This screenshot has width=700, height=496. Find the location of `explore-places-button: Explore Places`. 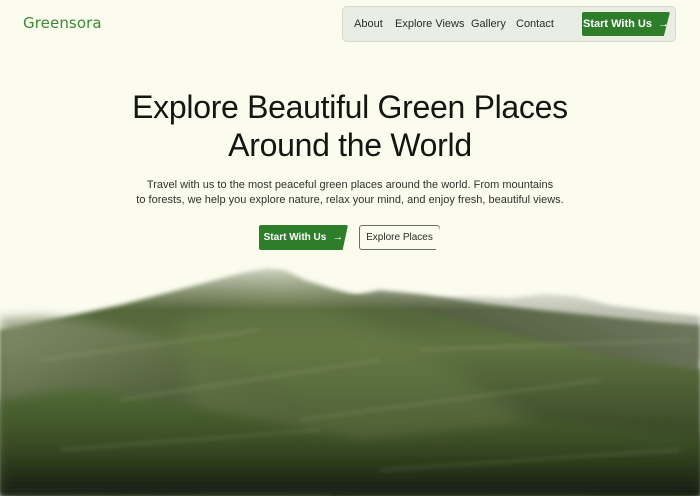

explore-places-button: Explore Places is located at coordinates (399, 237).